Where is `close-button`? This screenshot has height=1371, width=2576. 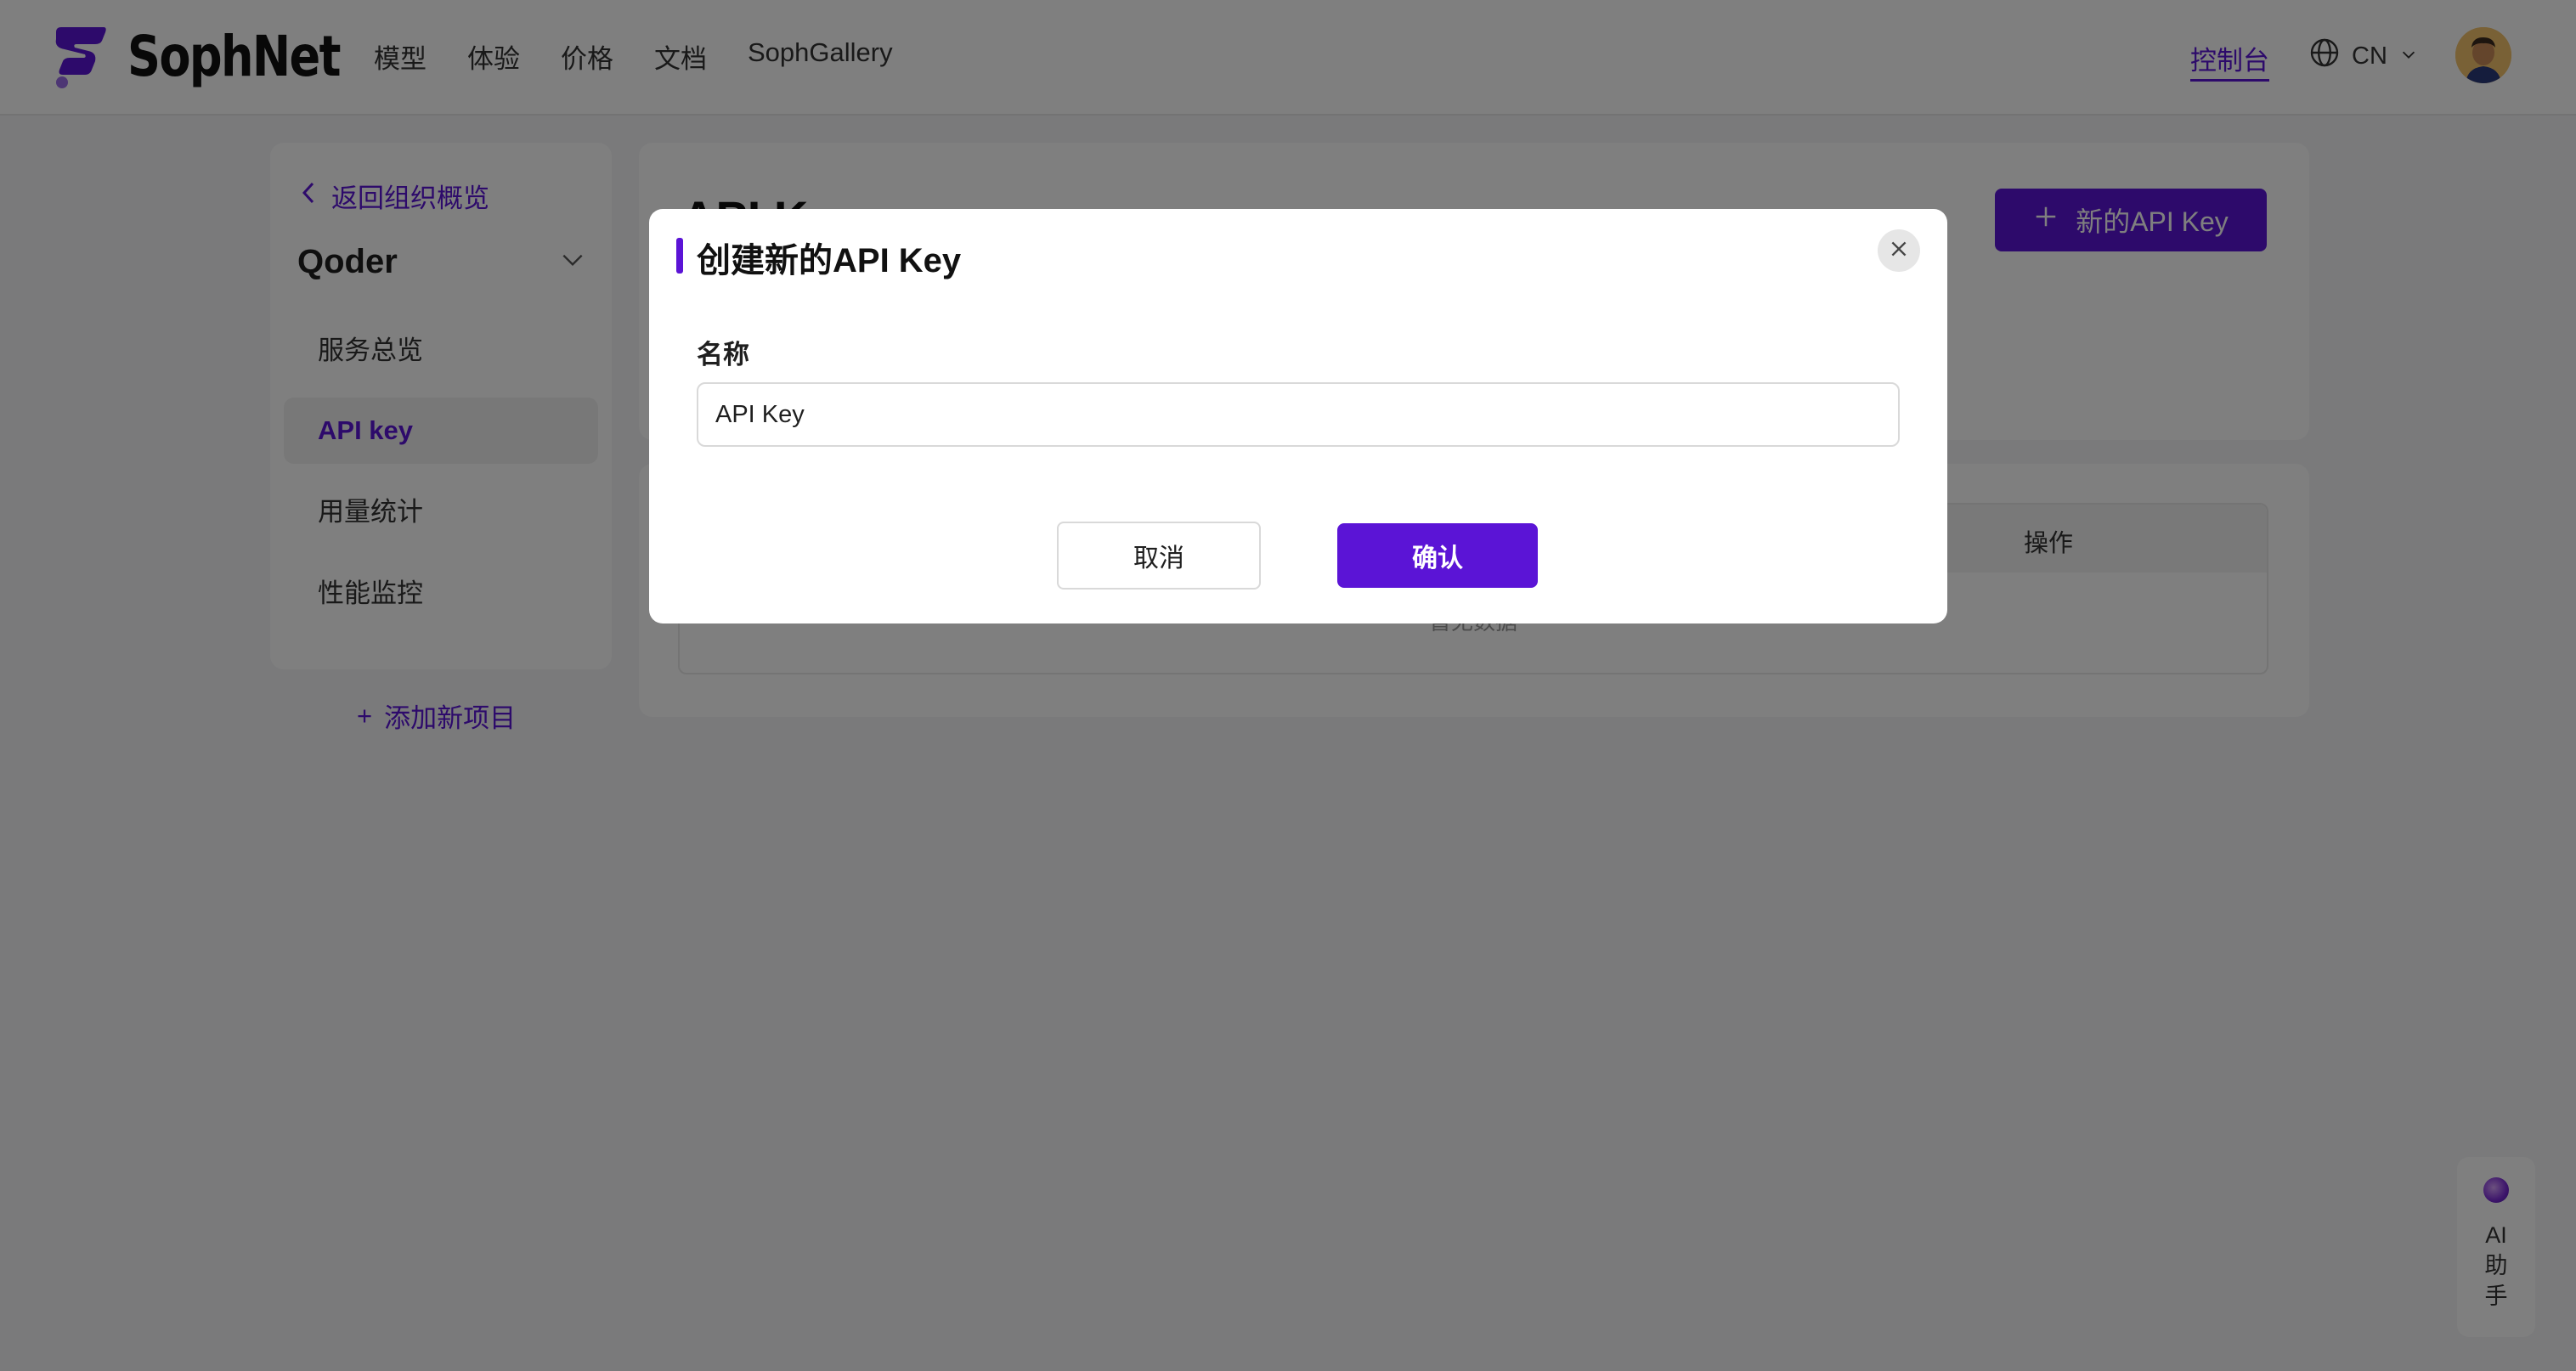
close-button is located at coordinates (1899, 250).